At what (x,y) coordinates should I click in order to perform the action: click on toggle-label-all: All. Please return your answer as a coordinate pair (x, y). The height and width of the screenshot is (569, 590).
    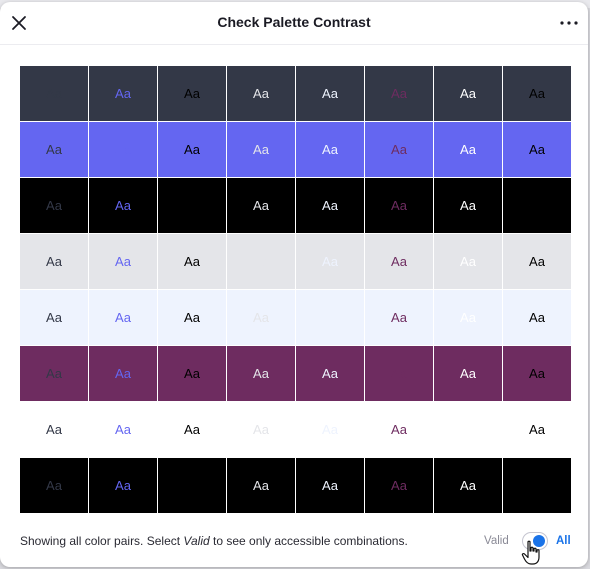
    Looking at the image, I should click on (563, 541).